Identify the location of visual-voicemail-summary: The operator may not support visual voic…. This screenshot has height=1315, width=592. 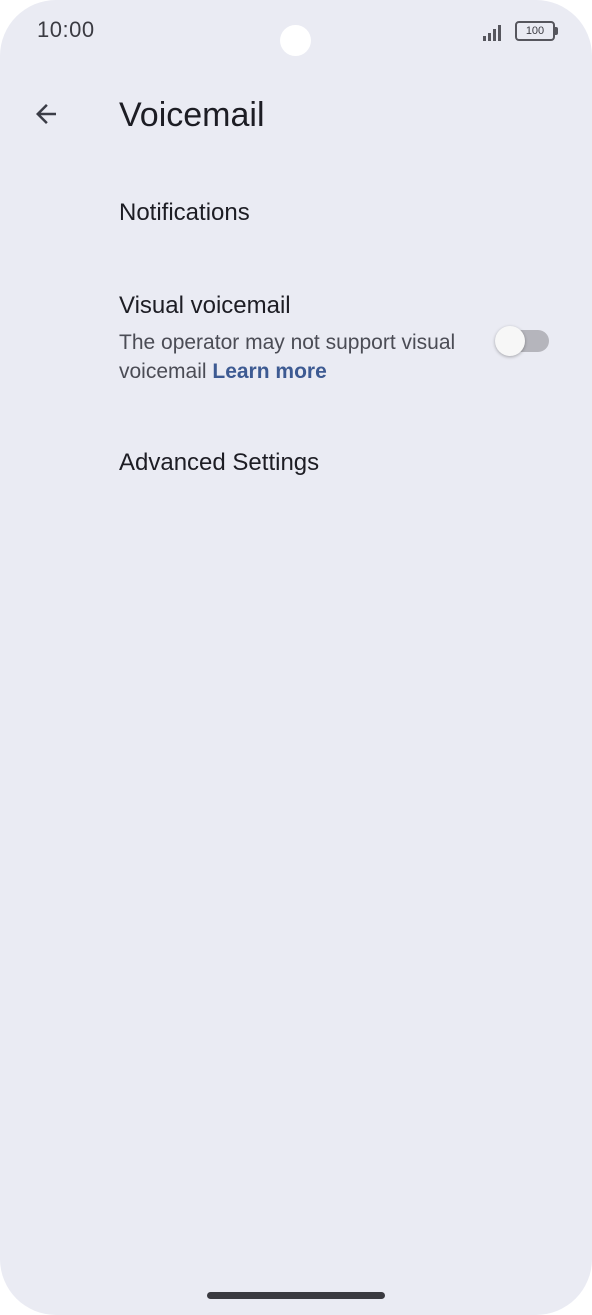
(289, 357).